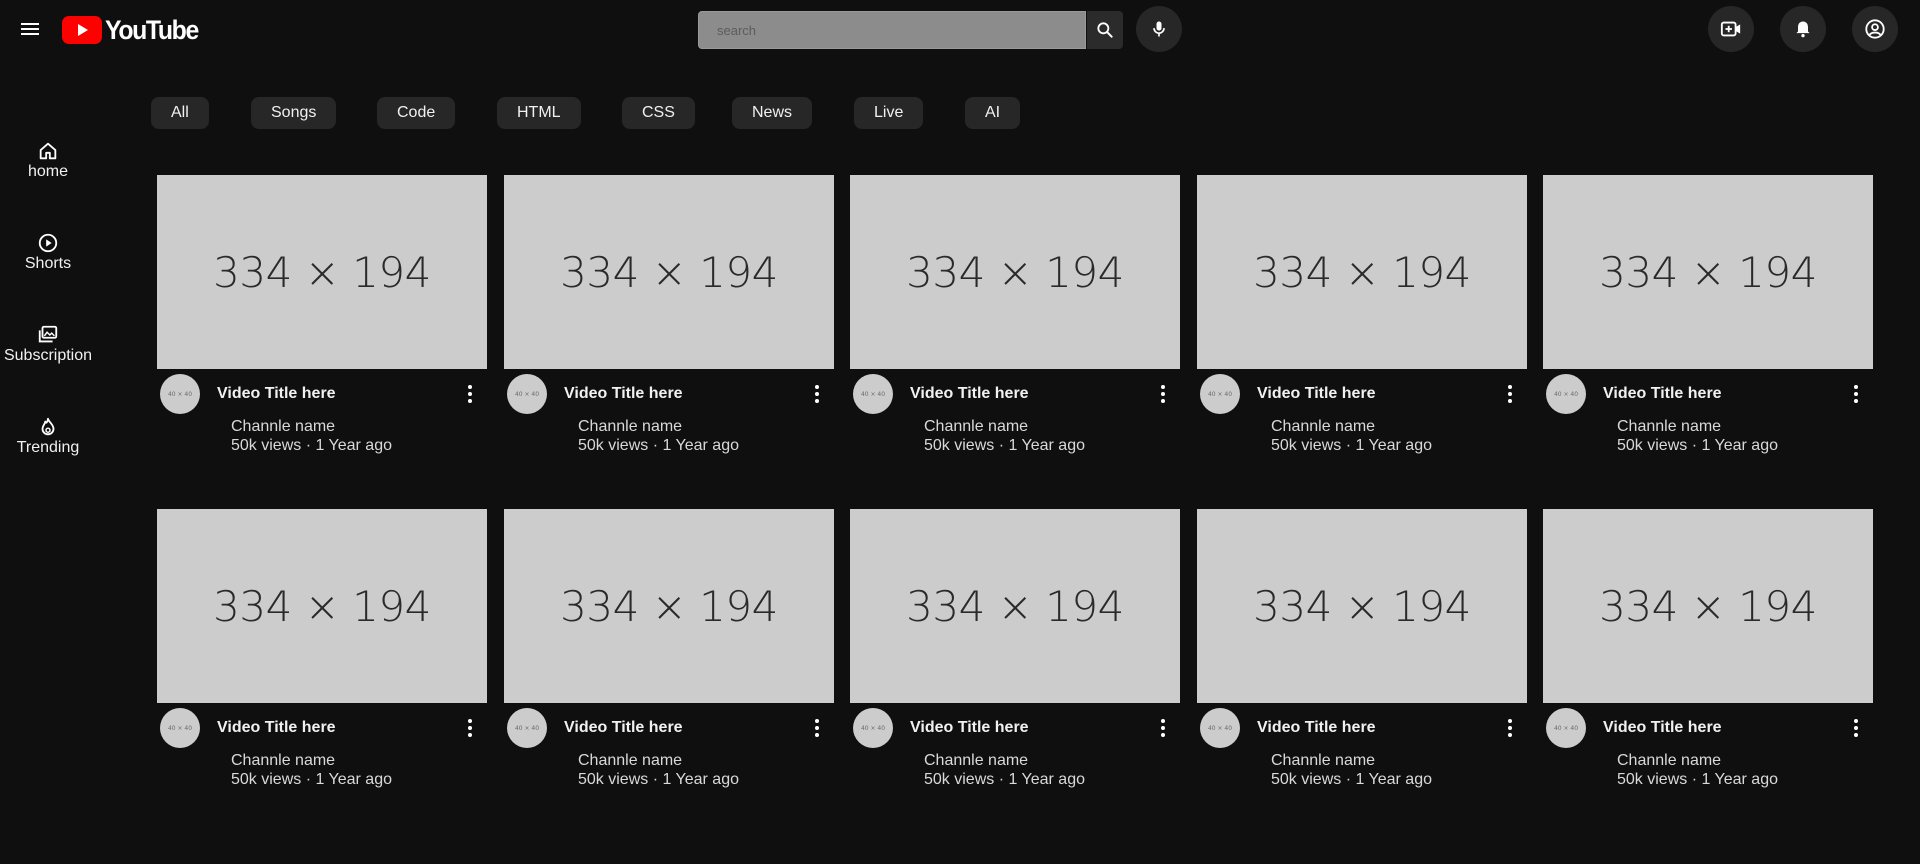 The width and height of the screenshot is (1920, 864). Describe the element at coordinates (772, 113) in the screenshot. I see `chip-news: News` at that location.